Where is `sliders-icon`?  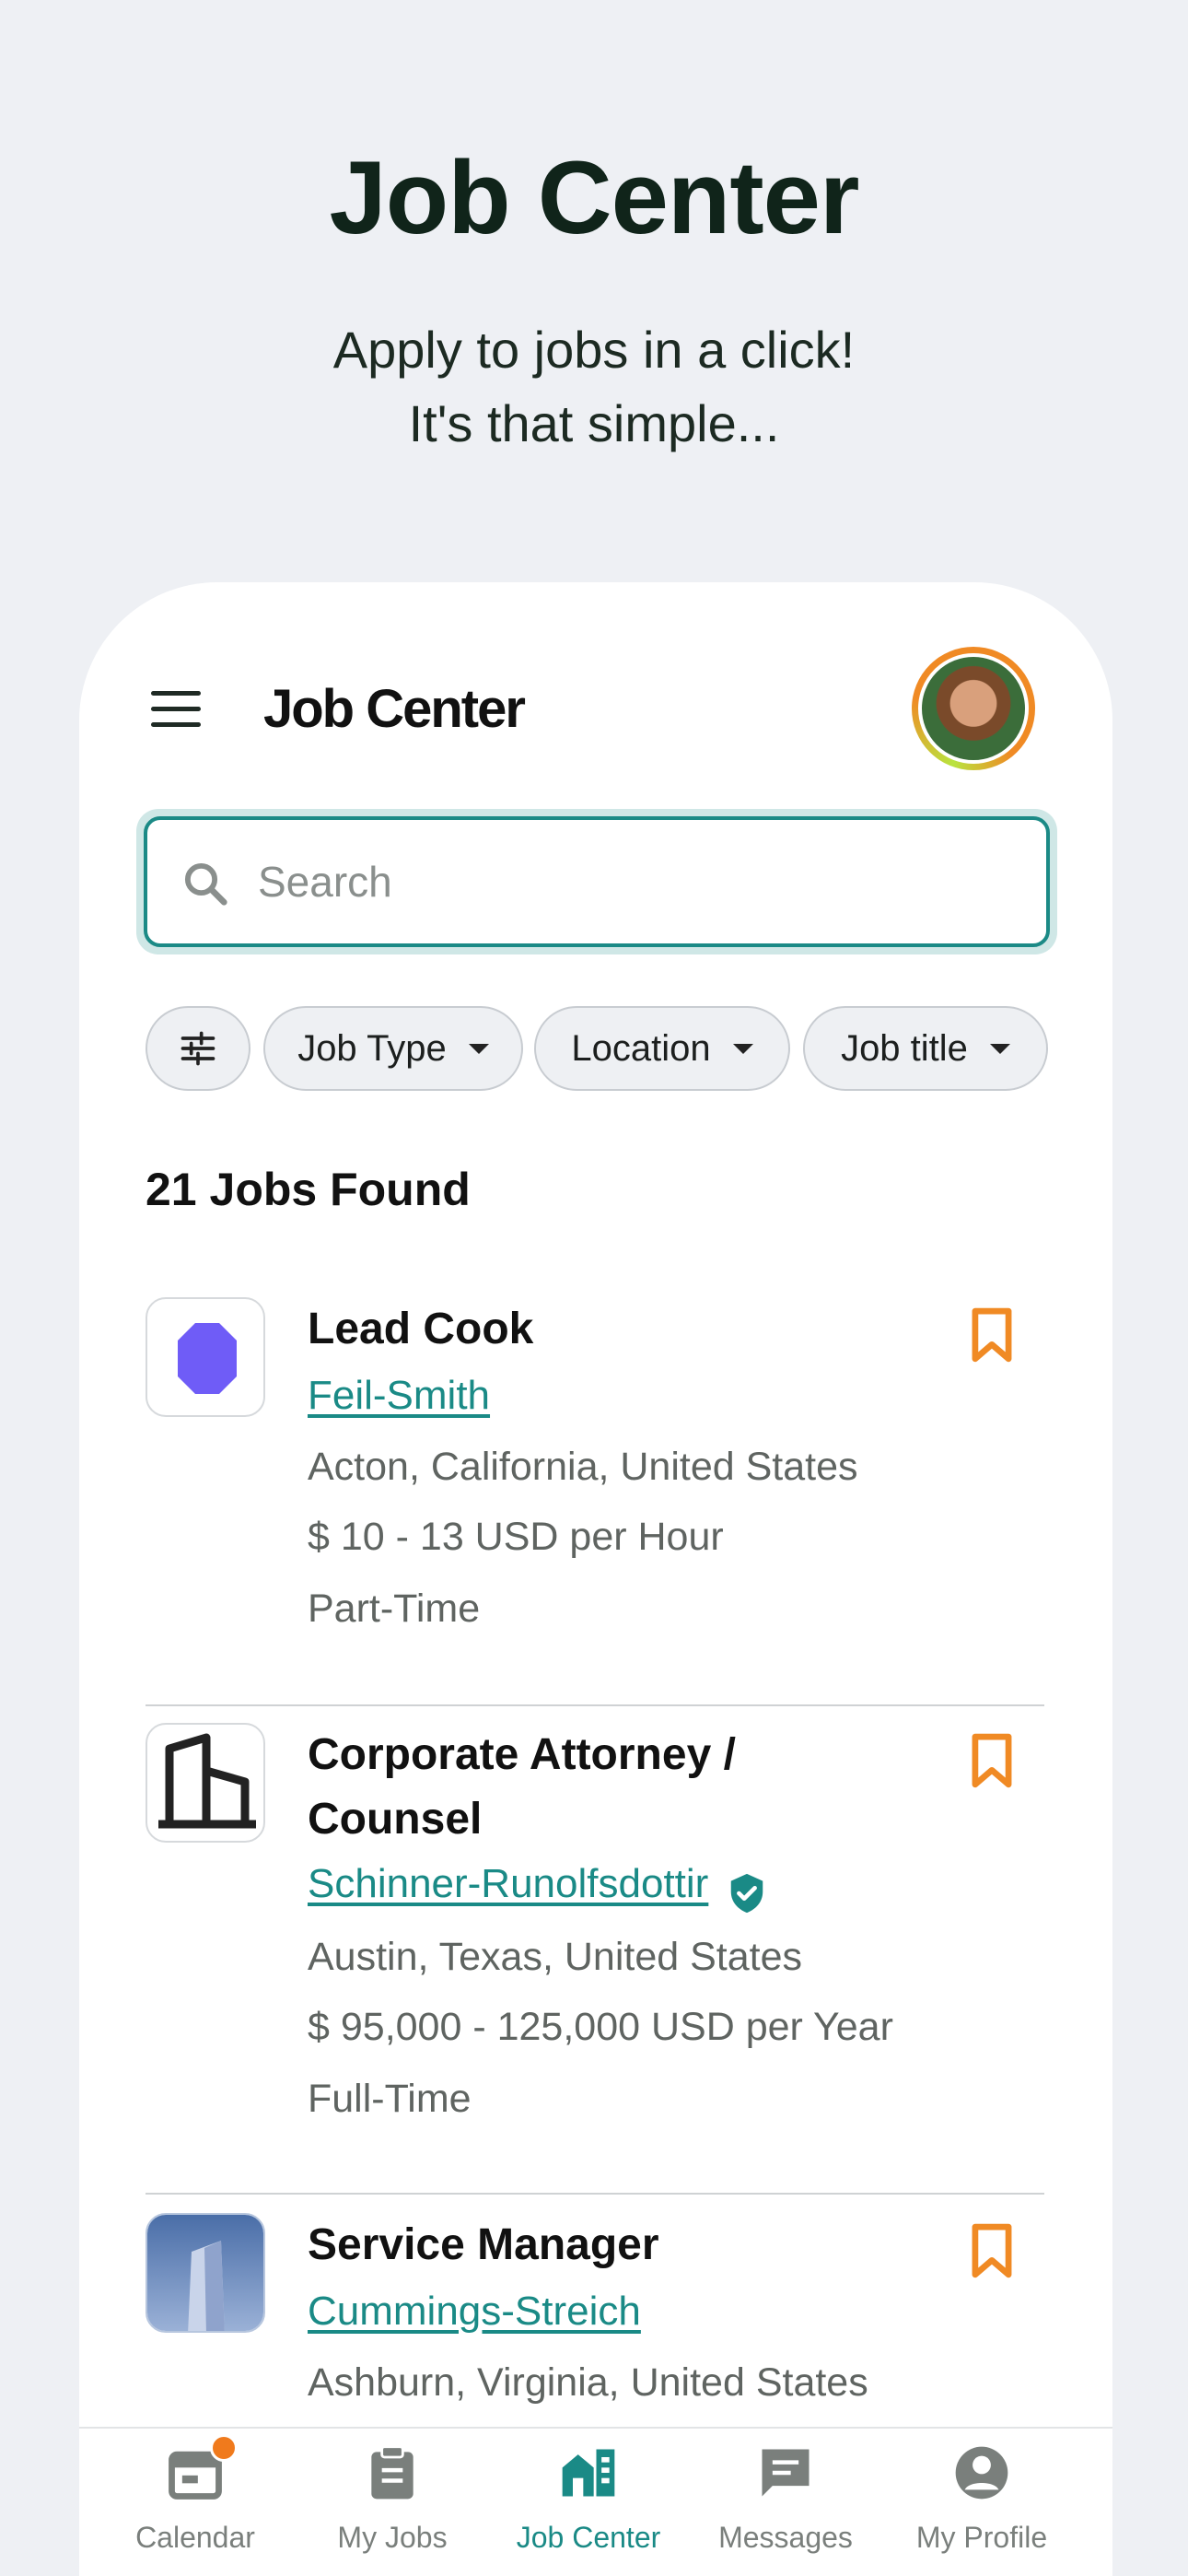 sliders-icon is located at coordinates (198, 1048).